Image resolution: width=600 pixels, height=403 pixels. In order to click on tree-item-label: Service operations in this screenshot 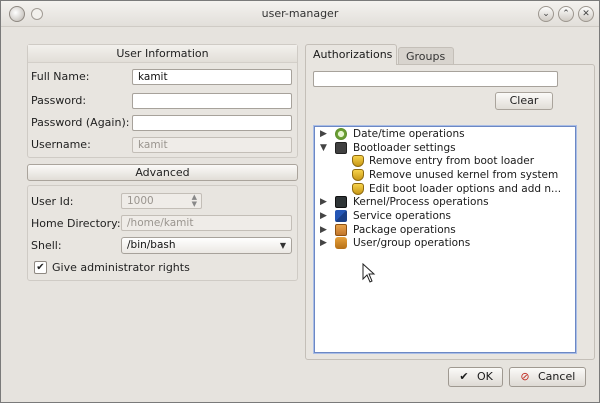, I will do `click(402, 216)`.